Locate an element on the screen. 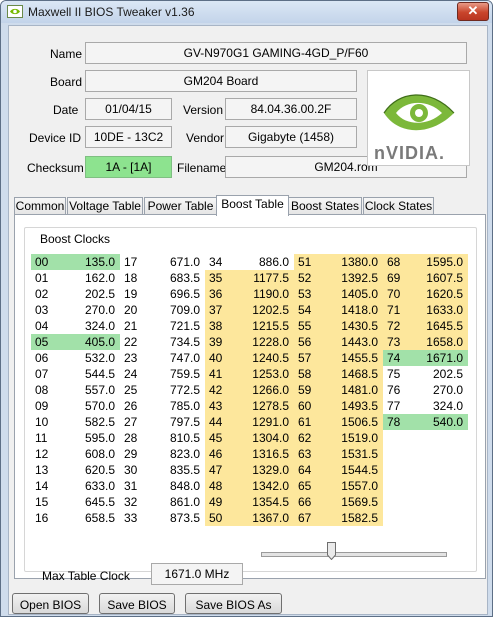 The height and width of the screenshot is (617, 493). tab-boost-table: Boost Table is located at coordinates (252, 205).